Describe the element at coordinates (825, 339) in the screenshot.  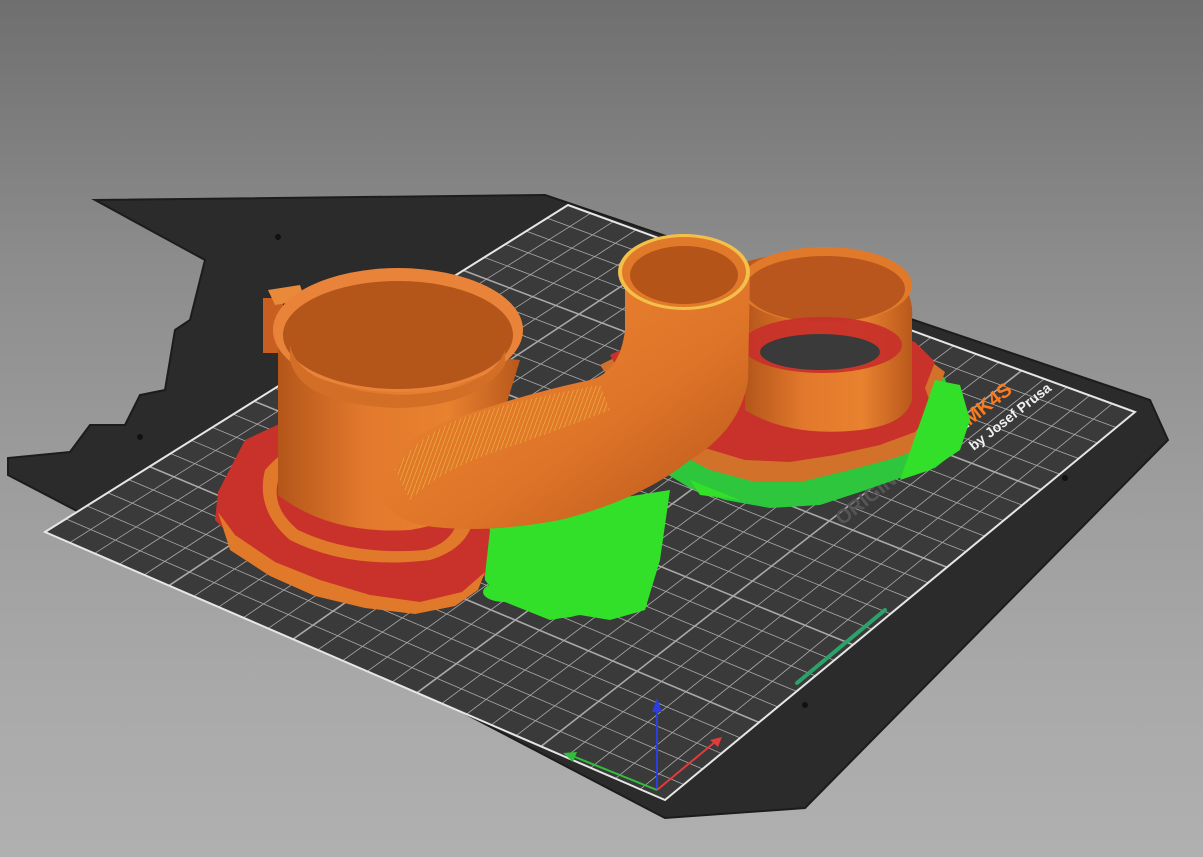
I see `right-ring` at that location.